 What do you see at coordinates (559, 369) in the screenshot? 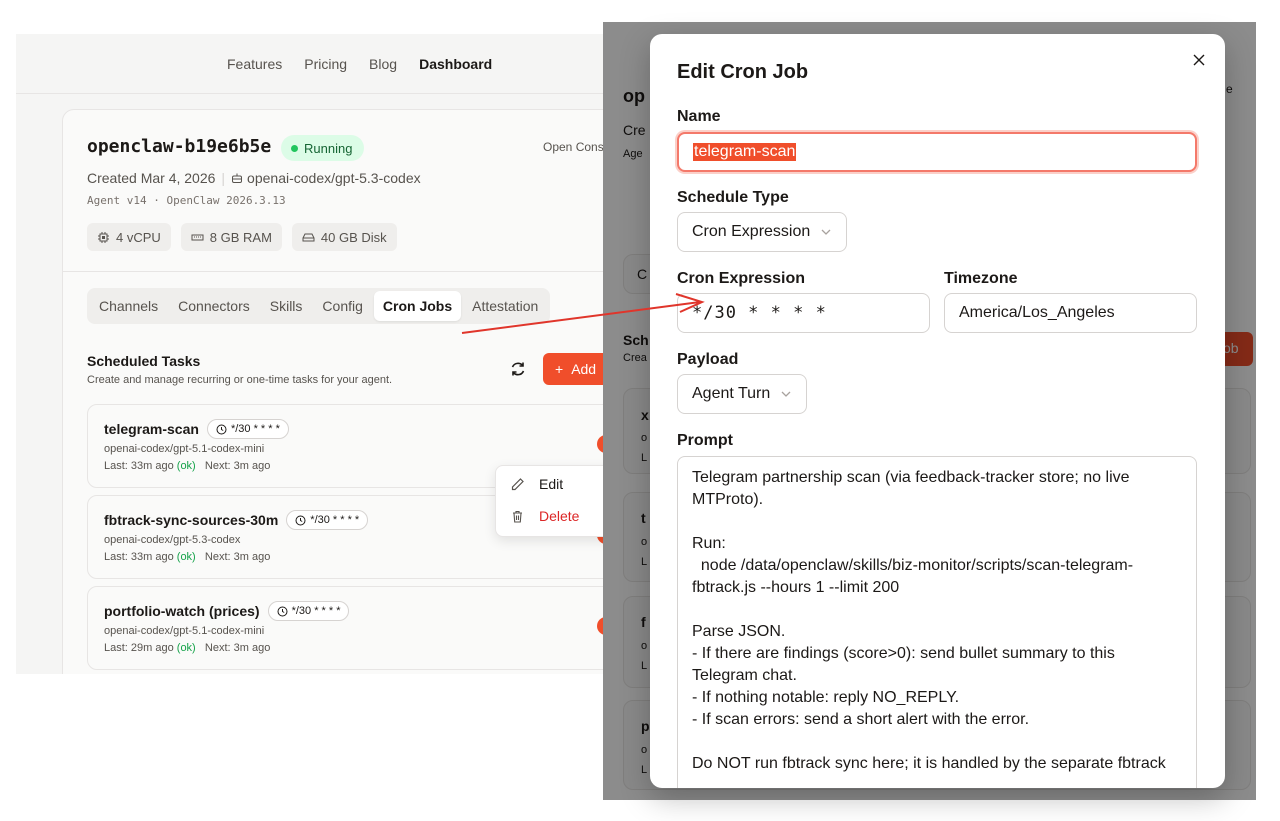
I see `plus-icon: +` at bounding box center [559, 369].